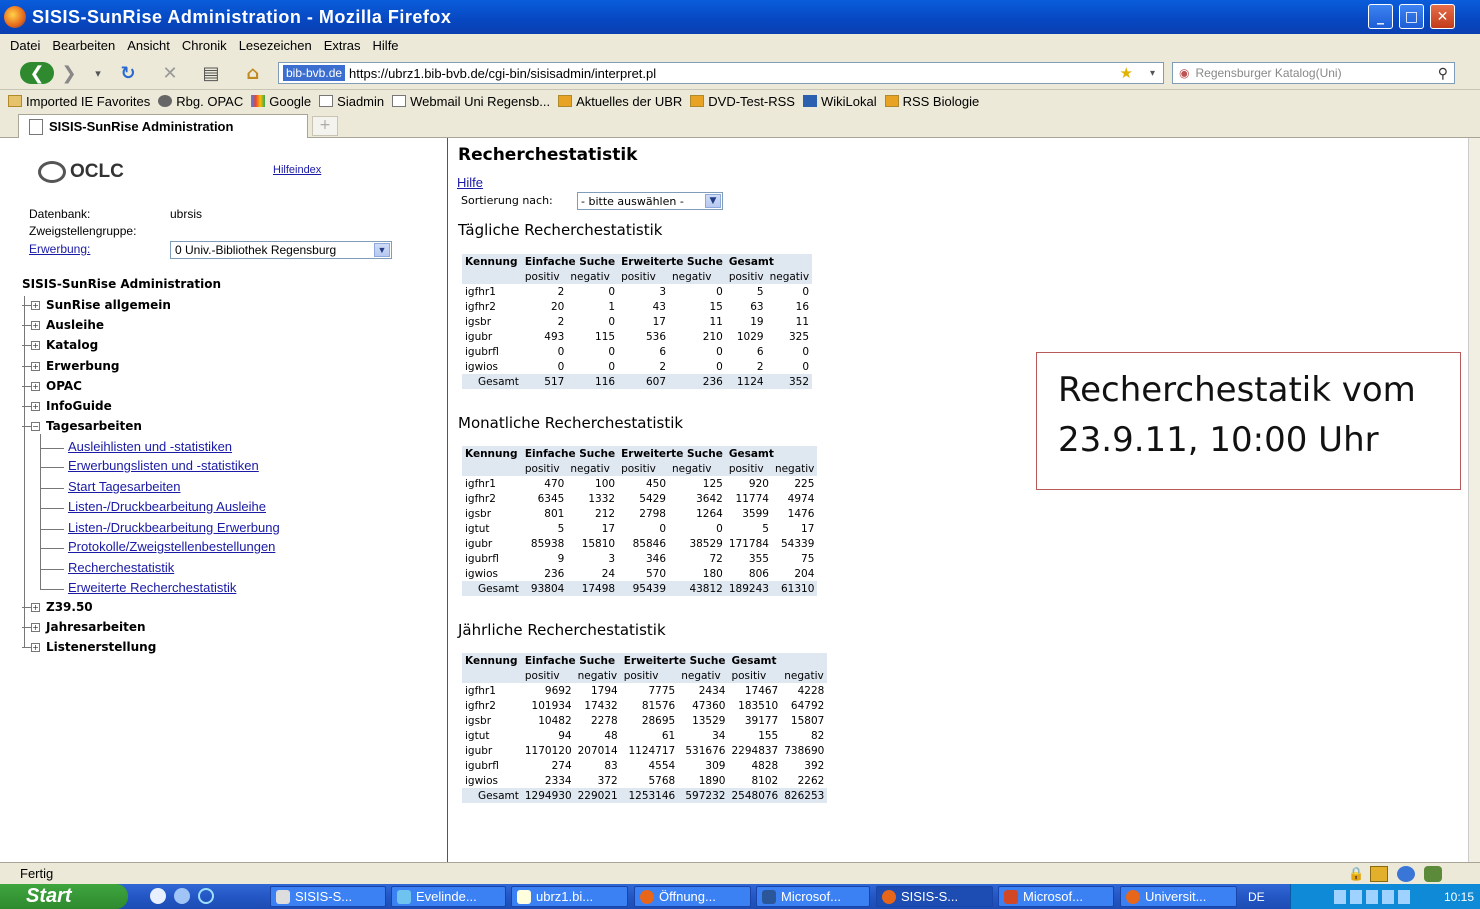  Describe the element at coordinates (67, 406) in the screenshot. I see `tree-item-infoguide: + InfoGuide` at that location.